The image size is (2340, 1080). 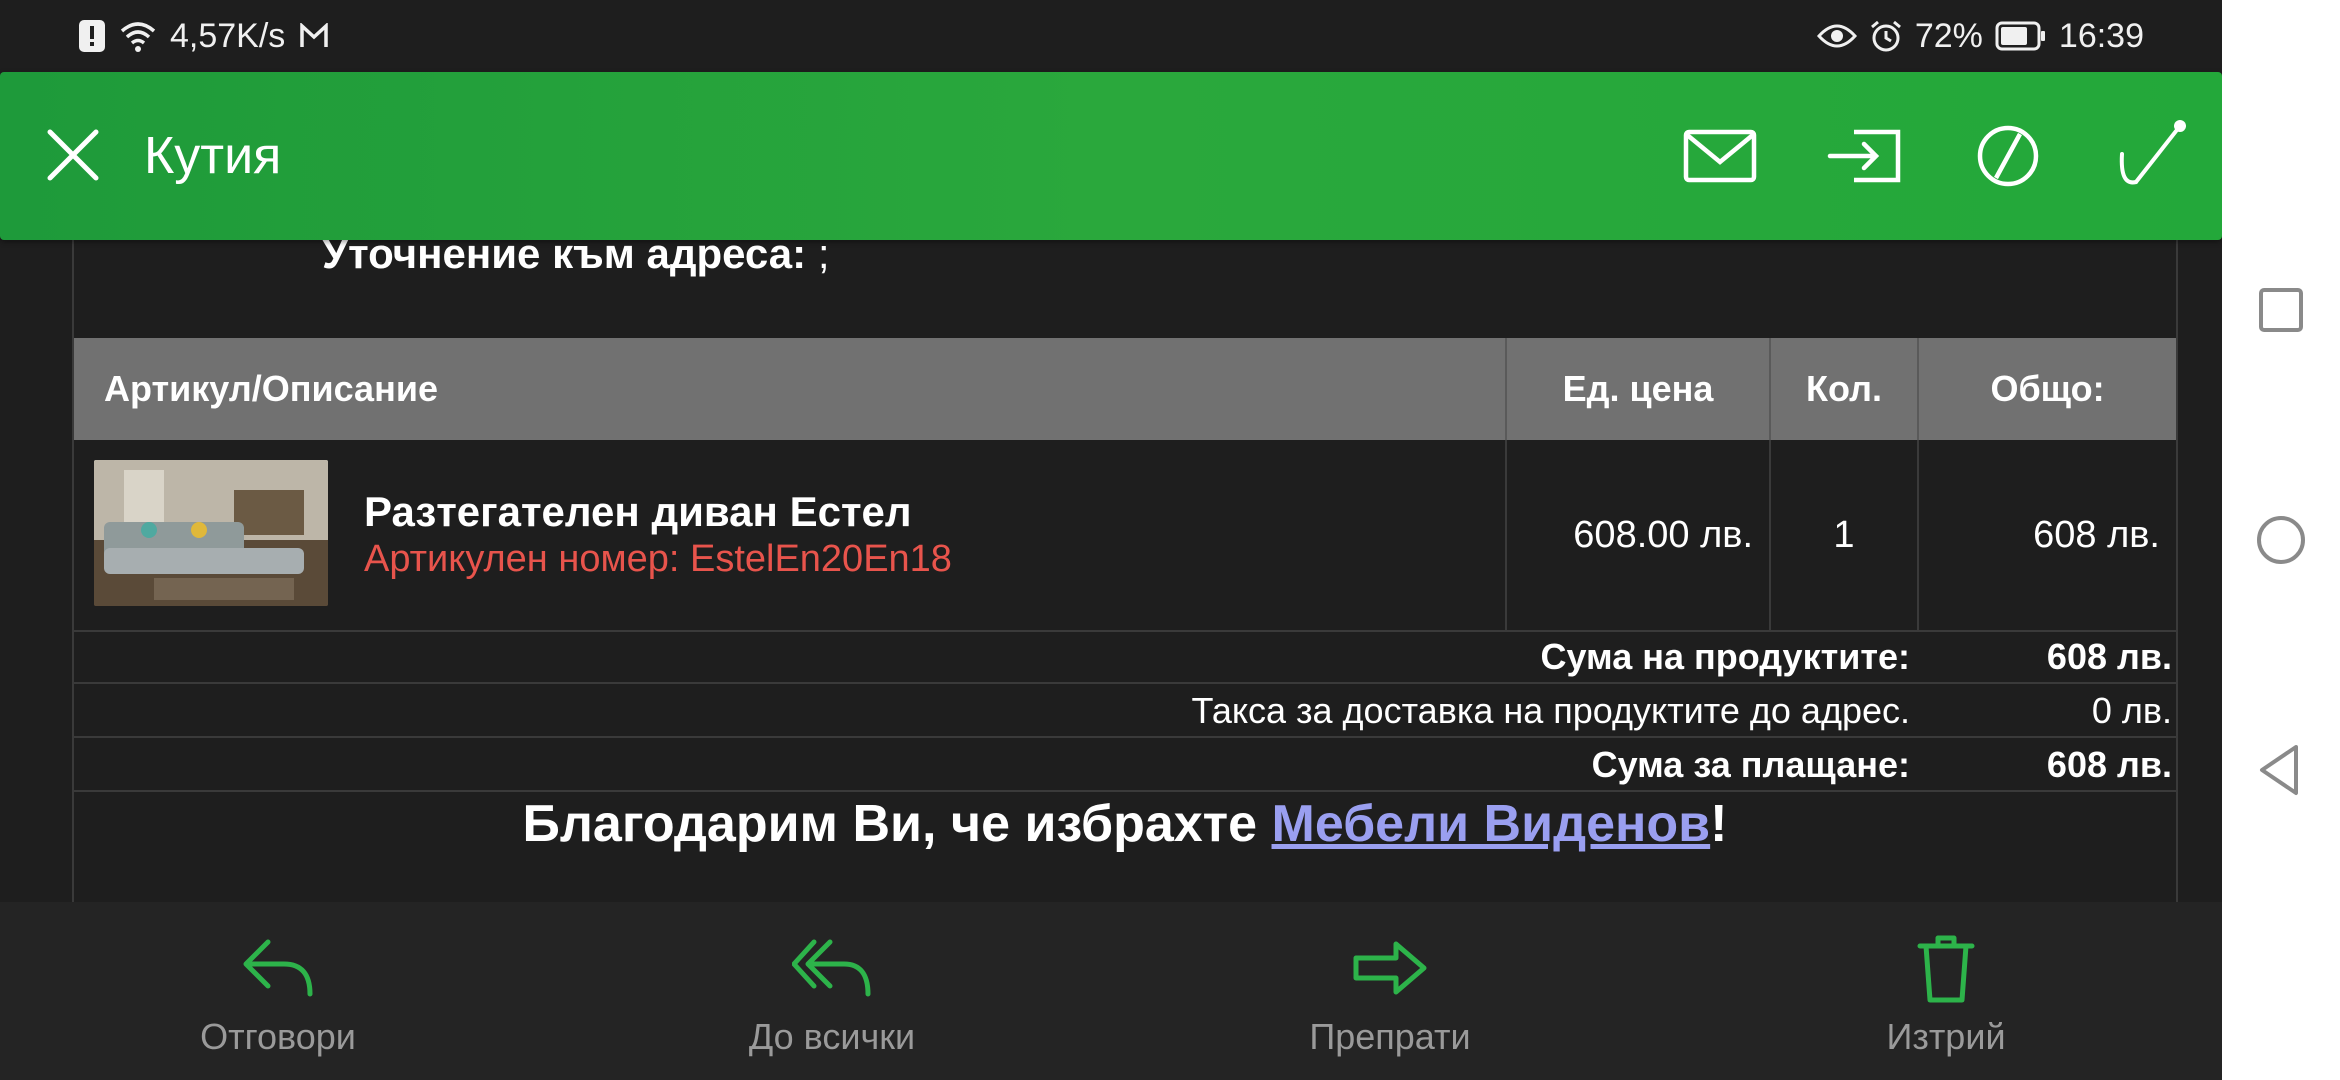 I want to click on product-name: Разтегателен диван Естел, so click(x=638, y=511).